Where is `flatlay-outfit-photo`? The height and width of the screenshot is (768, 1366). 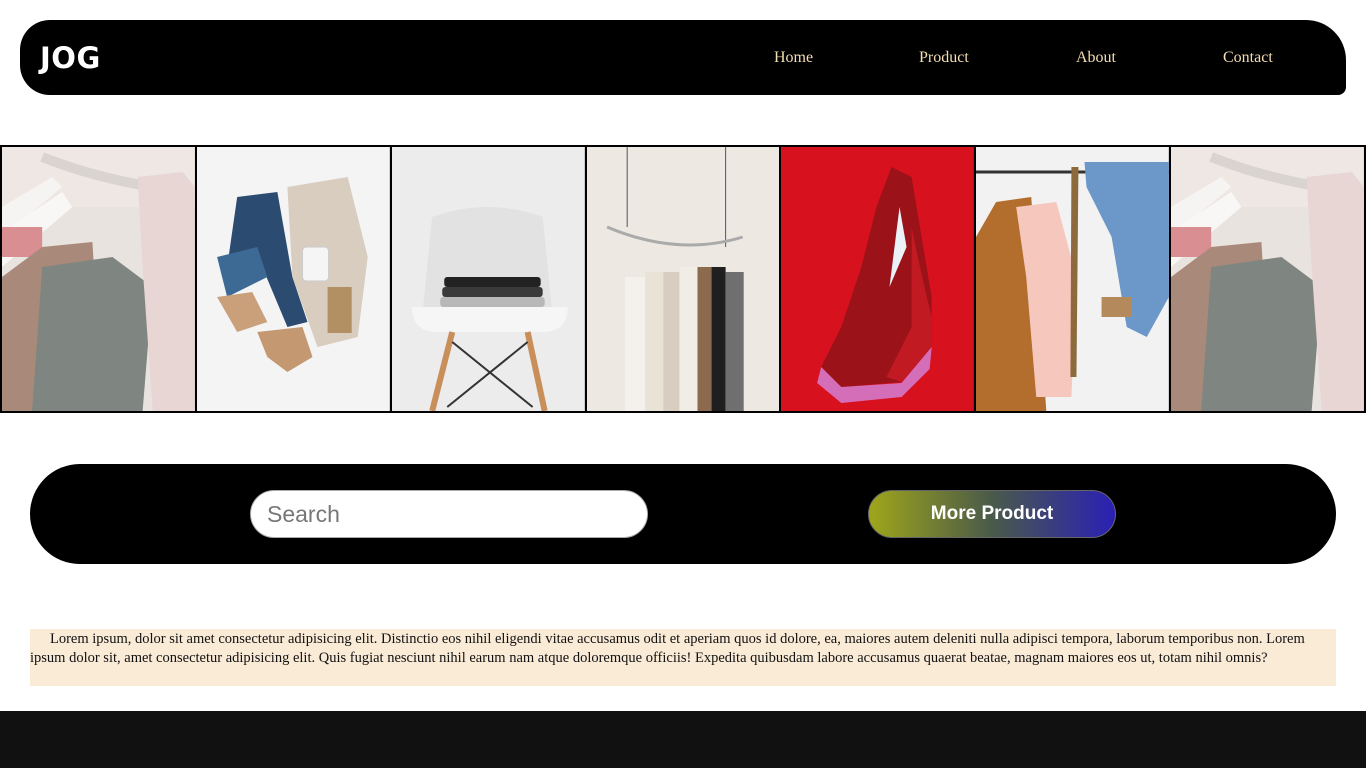
flatlay-outfit-photo is located at coordinates (293, 279).